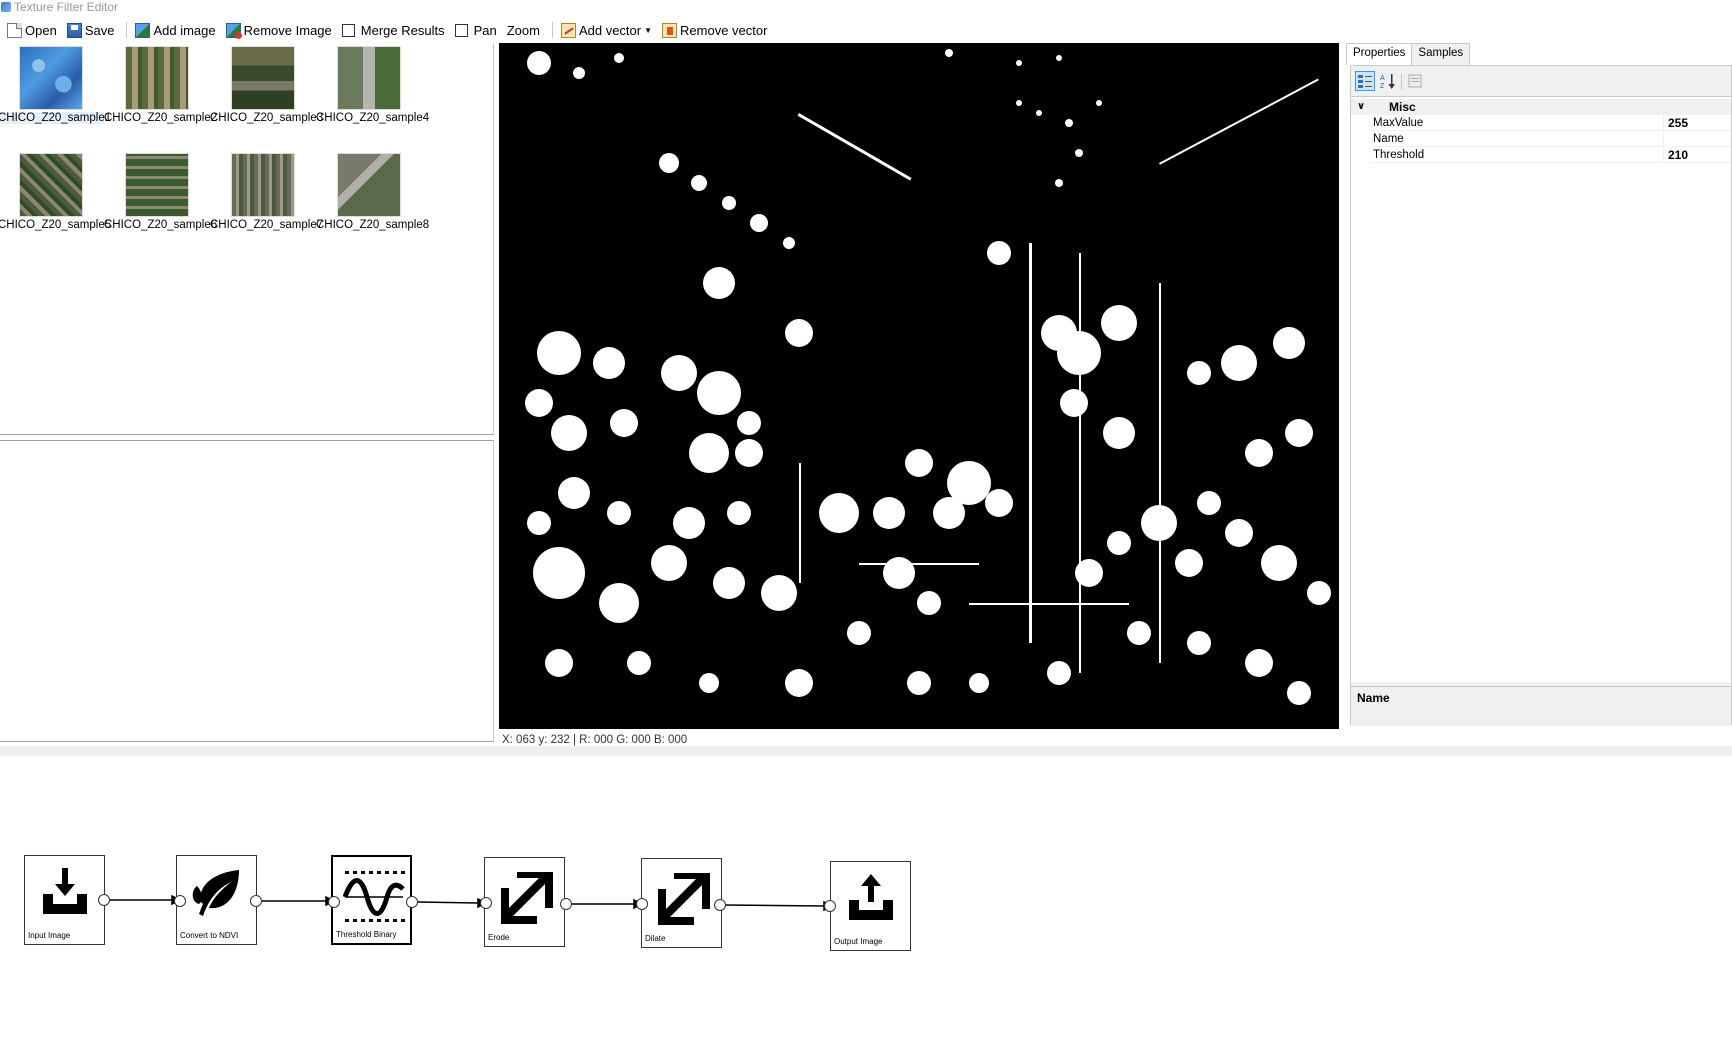 This screenshot has height=1056, width=1732. Describe the element at coordinates (143, 30) in the screenshot. I see `add-image-icon` at that location.